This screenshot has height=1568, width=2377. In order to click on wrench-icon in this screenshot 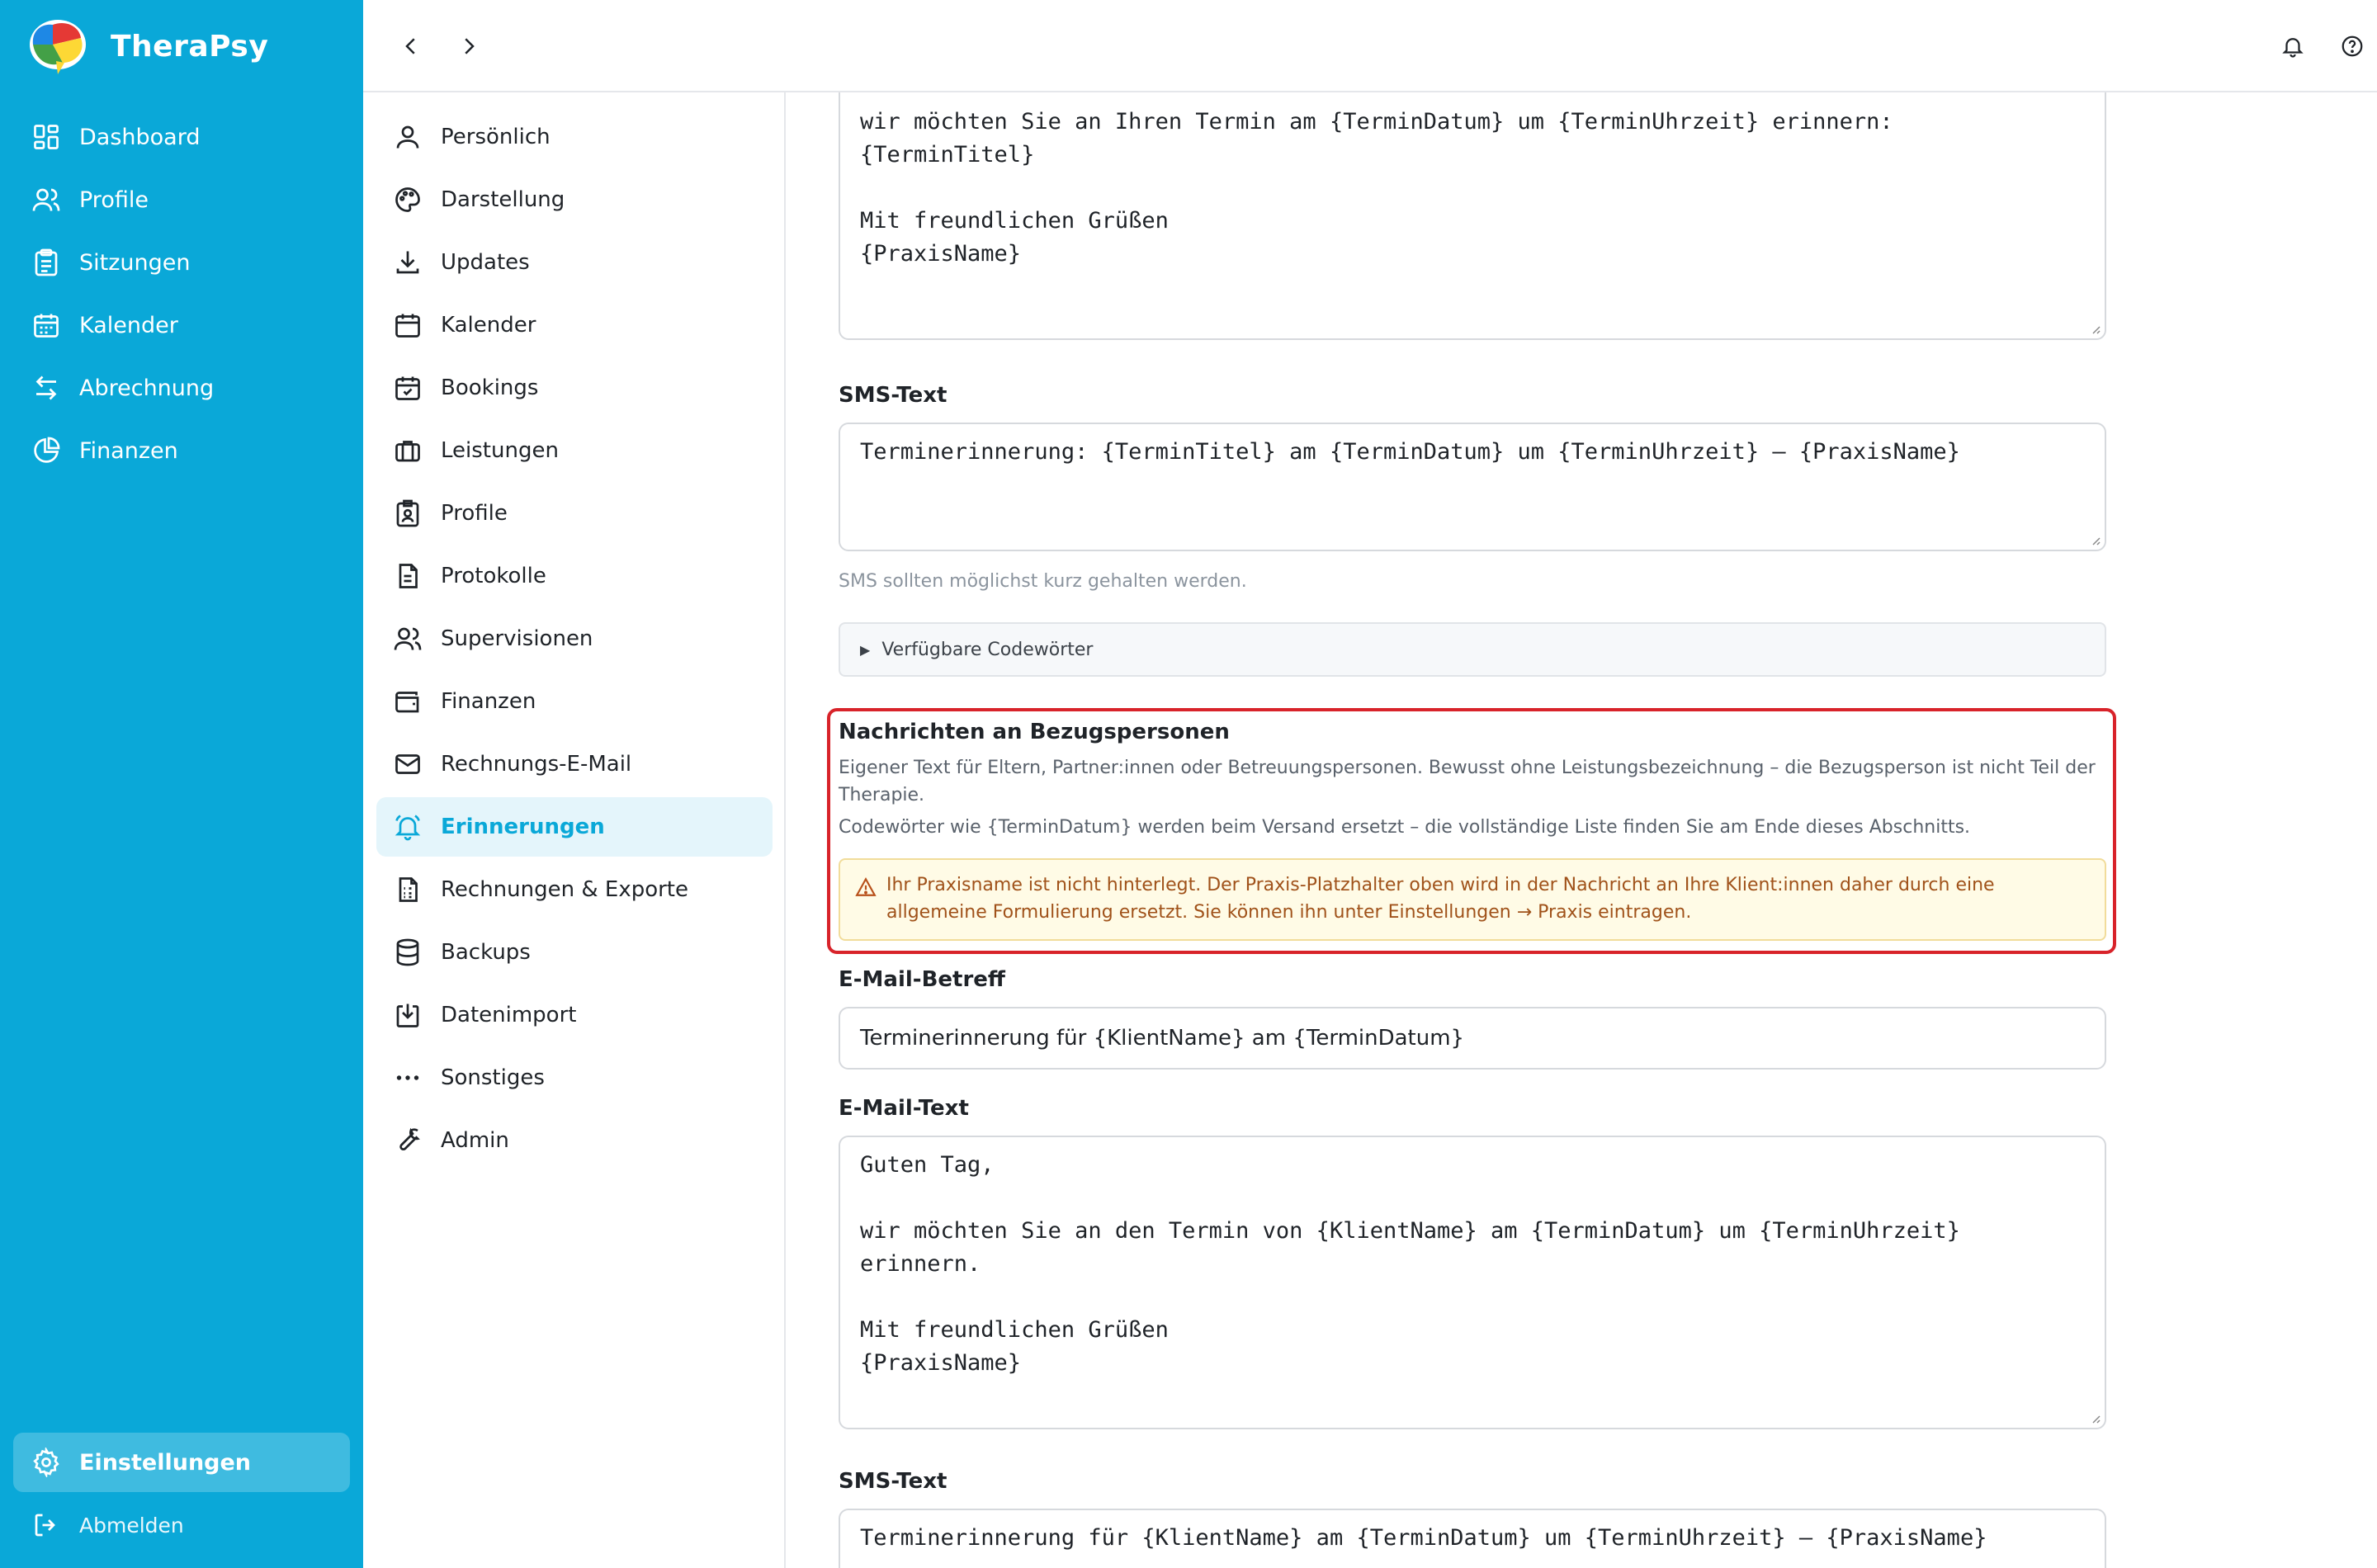, I will do `click(409, 1139)`.